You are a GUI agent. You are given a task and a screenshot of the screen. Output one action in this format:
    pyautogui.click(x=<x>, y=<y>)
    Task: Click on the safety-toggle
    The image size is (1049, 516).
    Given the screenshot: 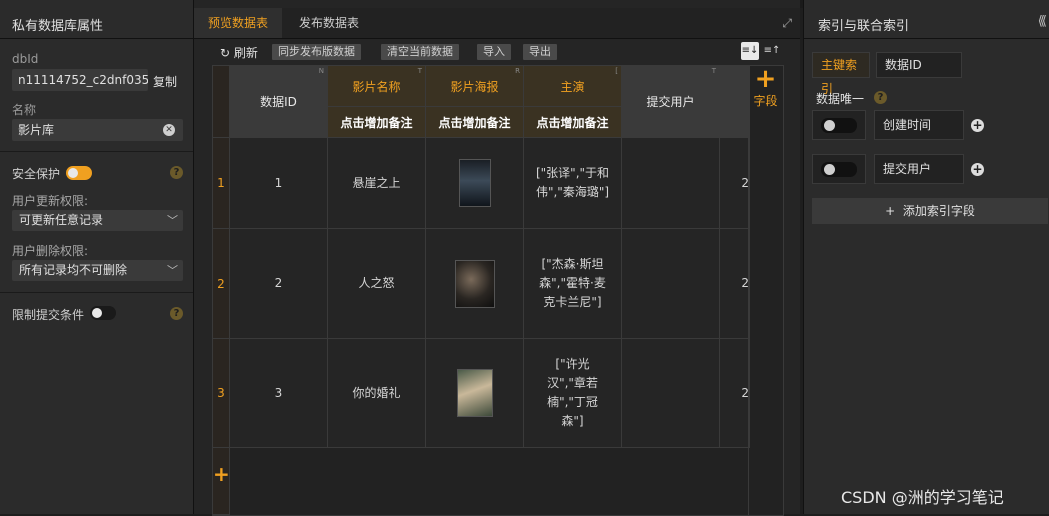 What is the action you would take?
    pyautogui.click(x=79, y=173)
    